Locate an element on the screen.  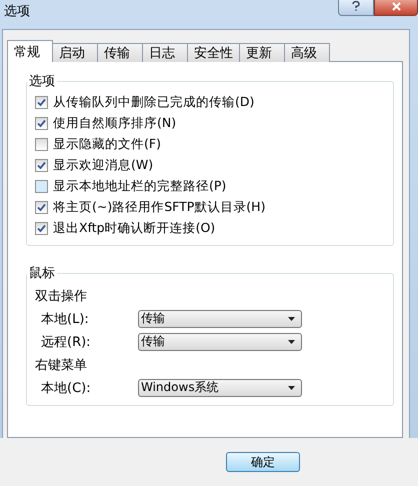
checkbox-label: 从传输队列中删除已完成的传输(D) is located at coordinates (153, 102).